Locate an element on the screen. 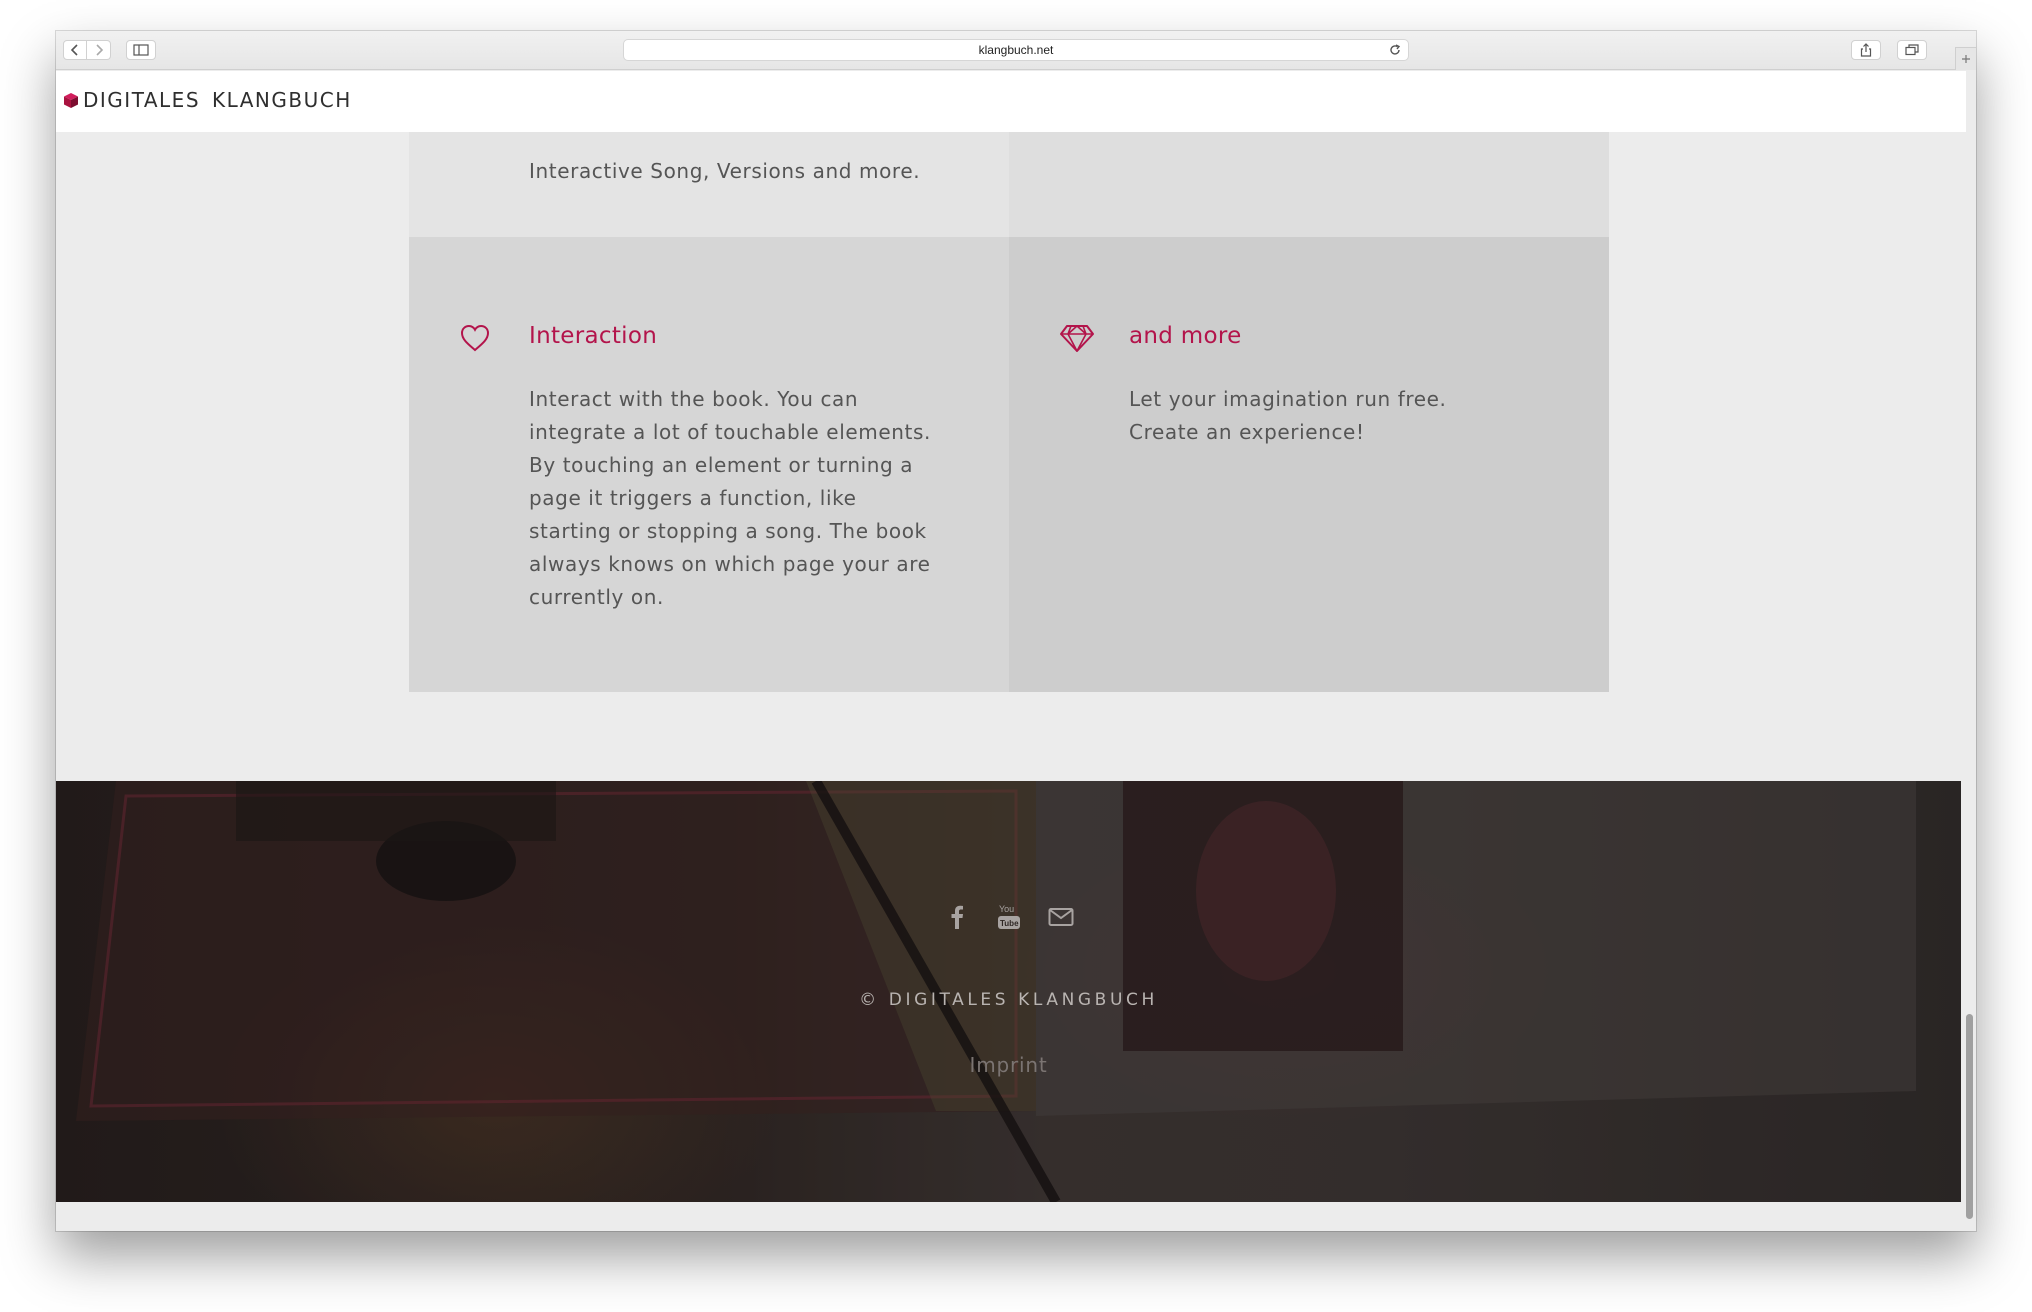  youtube-link: You Tube is located at coordinates (1009, 917).